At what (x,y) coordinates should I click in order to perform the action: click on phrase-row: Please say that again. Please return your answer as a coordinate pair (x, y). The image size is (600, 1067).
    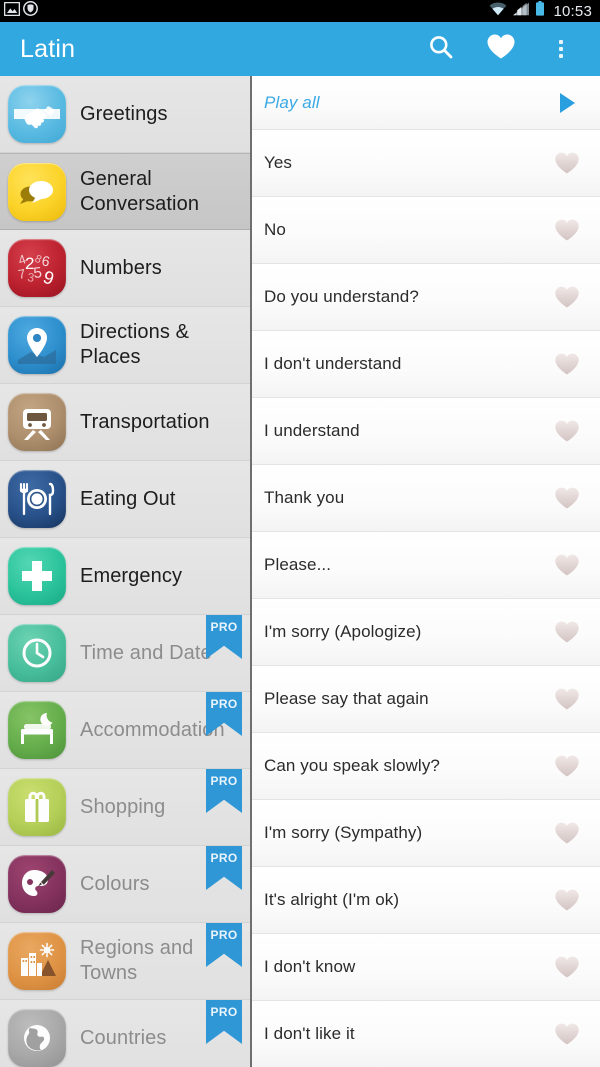
    Looking at the image, I should click on (426, 699).